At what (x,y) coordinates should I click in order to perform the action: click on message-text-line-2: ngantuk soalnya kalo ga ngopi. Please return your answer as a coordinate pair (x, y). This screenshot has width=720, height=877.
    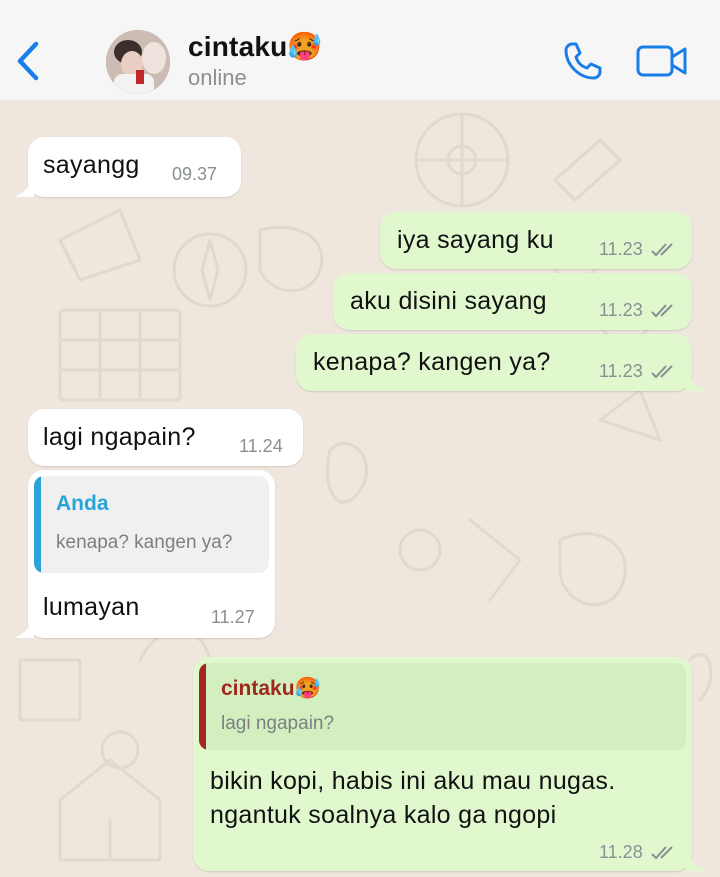
    Looking at the image, I should click on (383, 815).